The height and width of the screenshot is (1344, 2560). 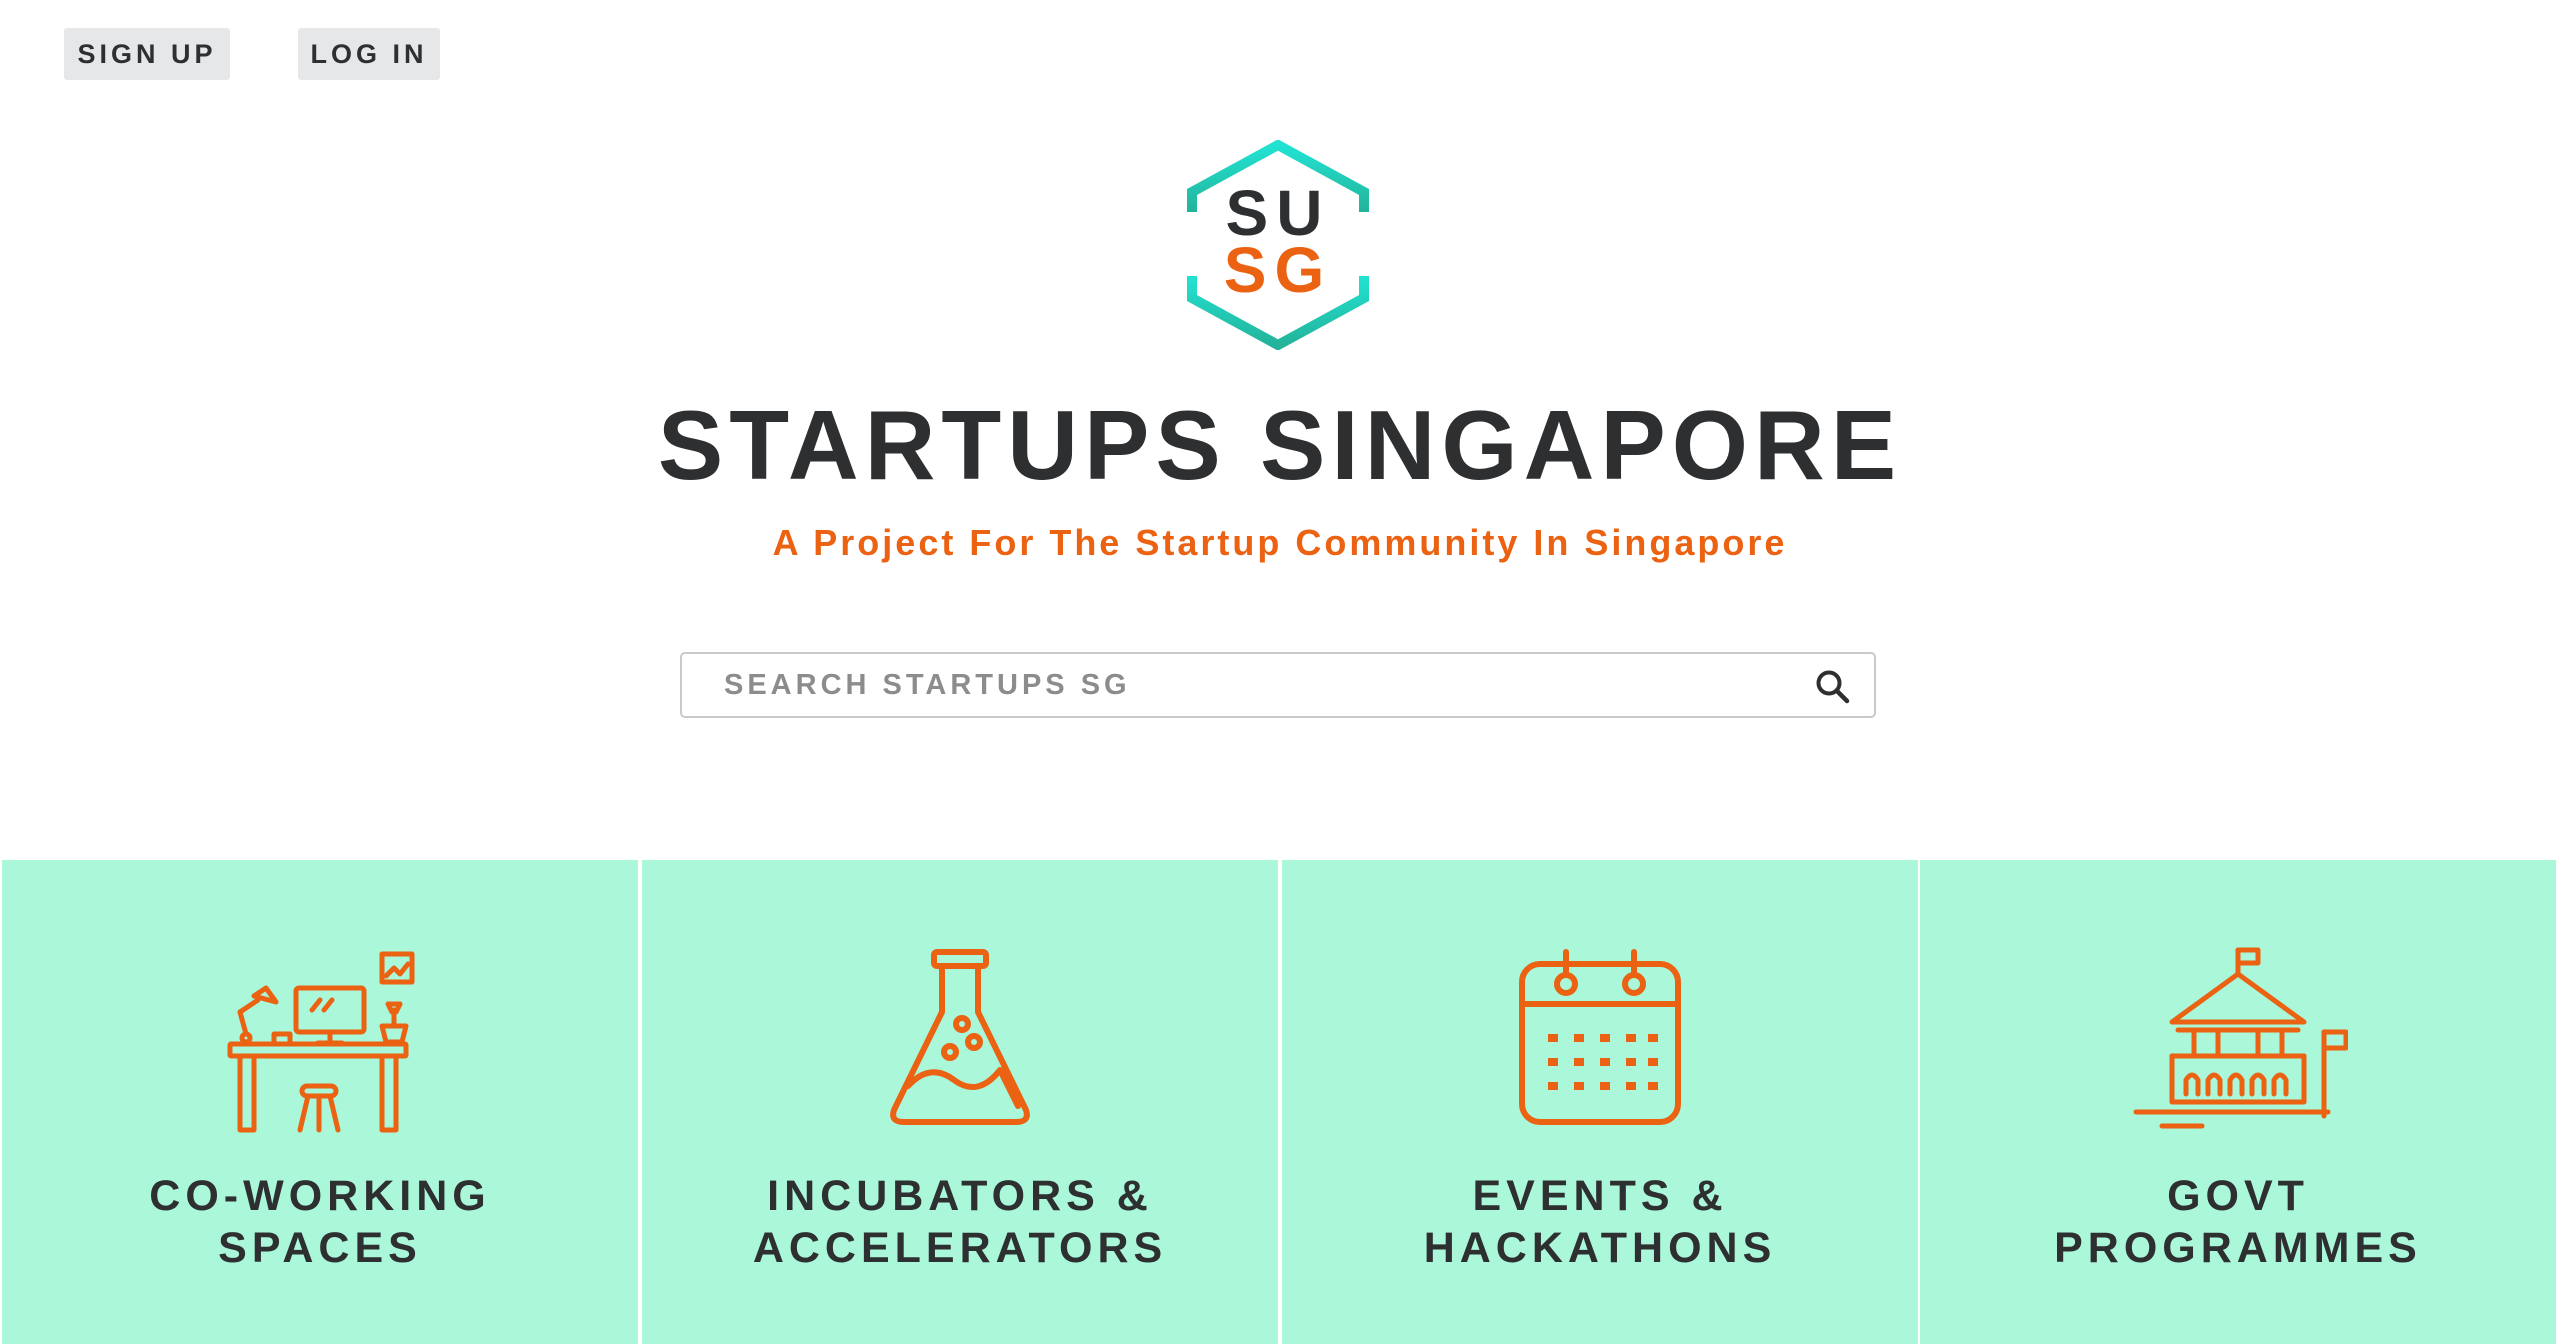 I want to click on lab-flask-icon, so click(x=960, y=1037).